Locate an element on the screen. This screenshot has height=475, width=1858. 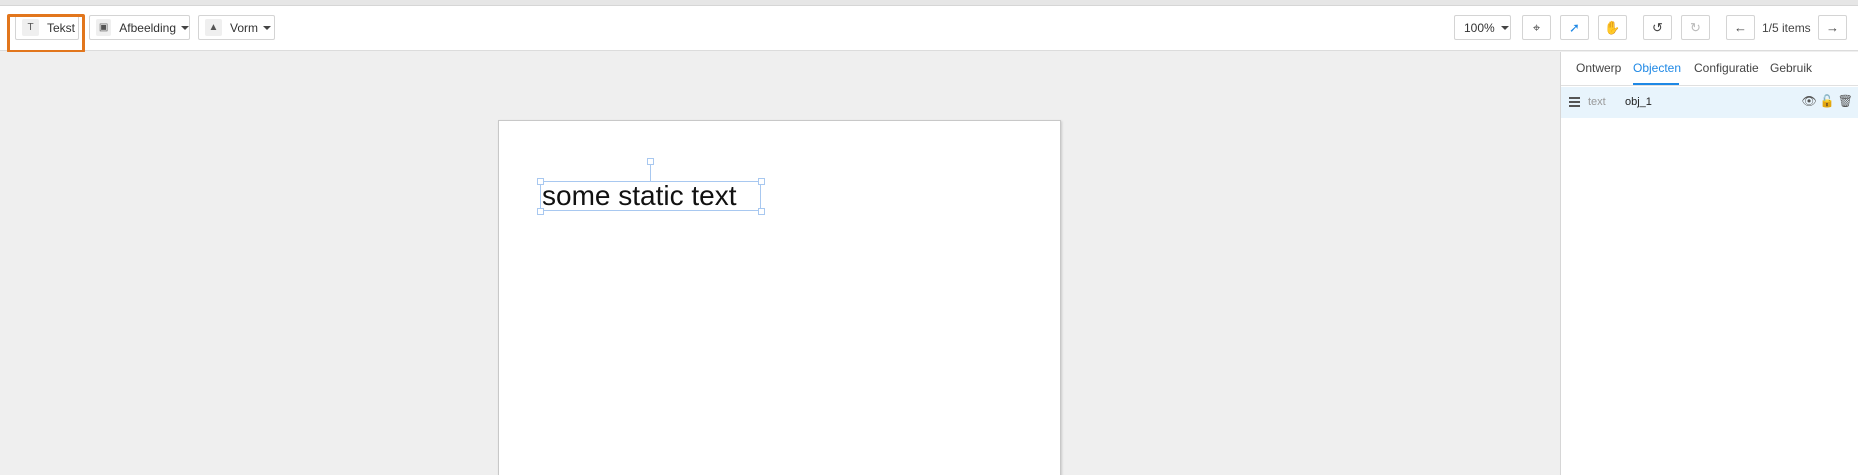
object-actions: 👁 🔓 🗑 is located at coordinates (1827, 101).